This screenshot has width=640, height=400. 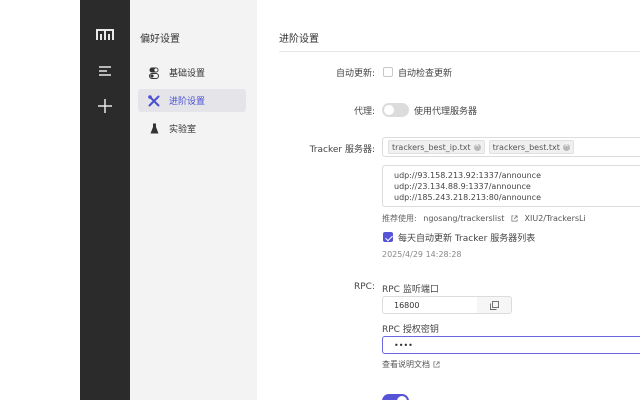 I want to click on tracker-source-select: trackers_best_ip.txt trackers_best.txt, so click(x=511, y=147).